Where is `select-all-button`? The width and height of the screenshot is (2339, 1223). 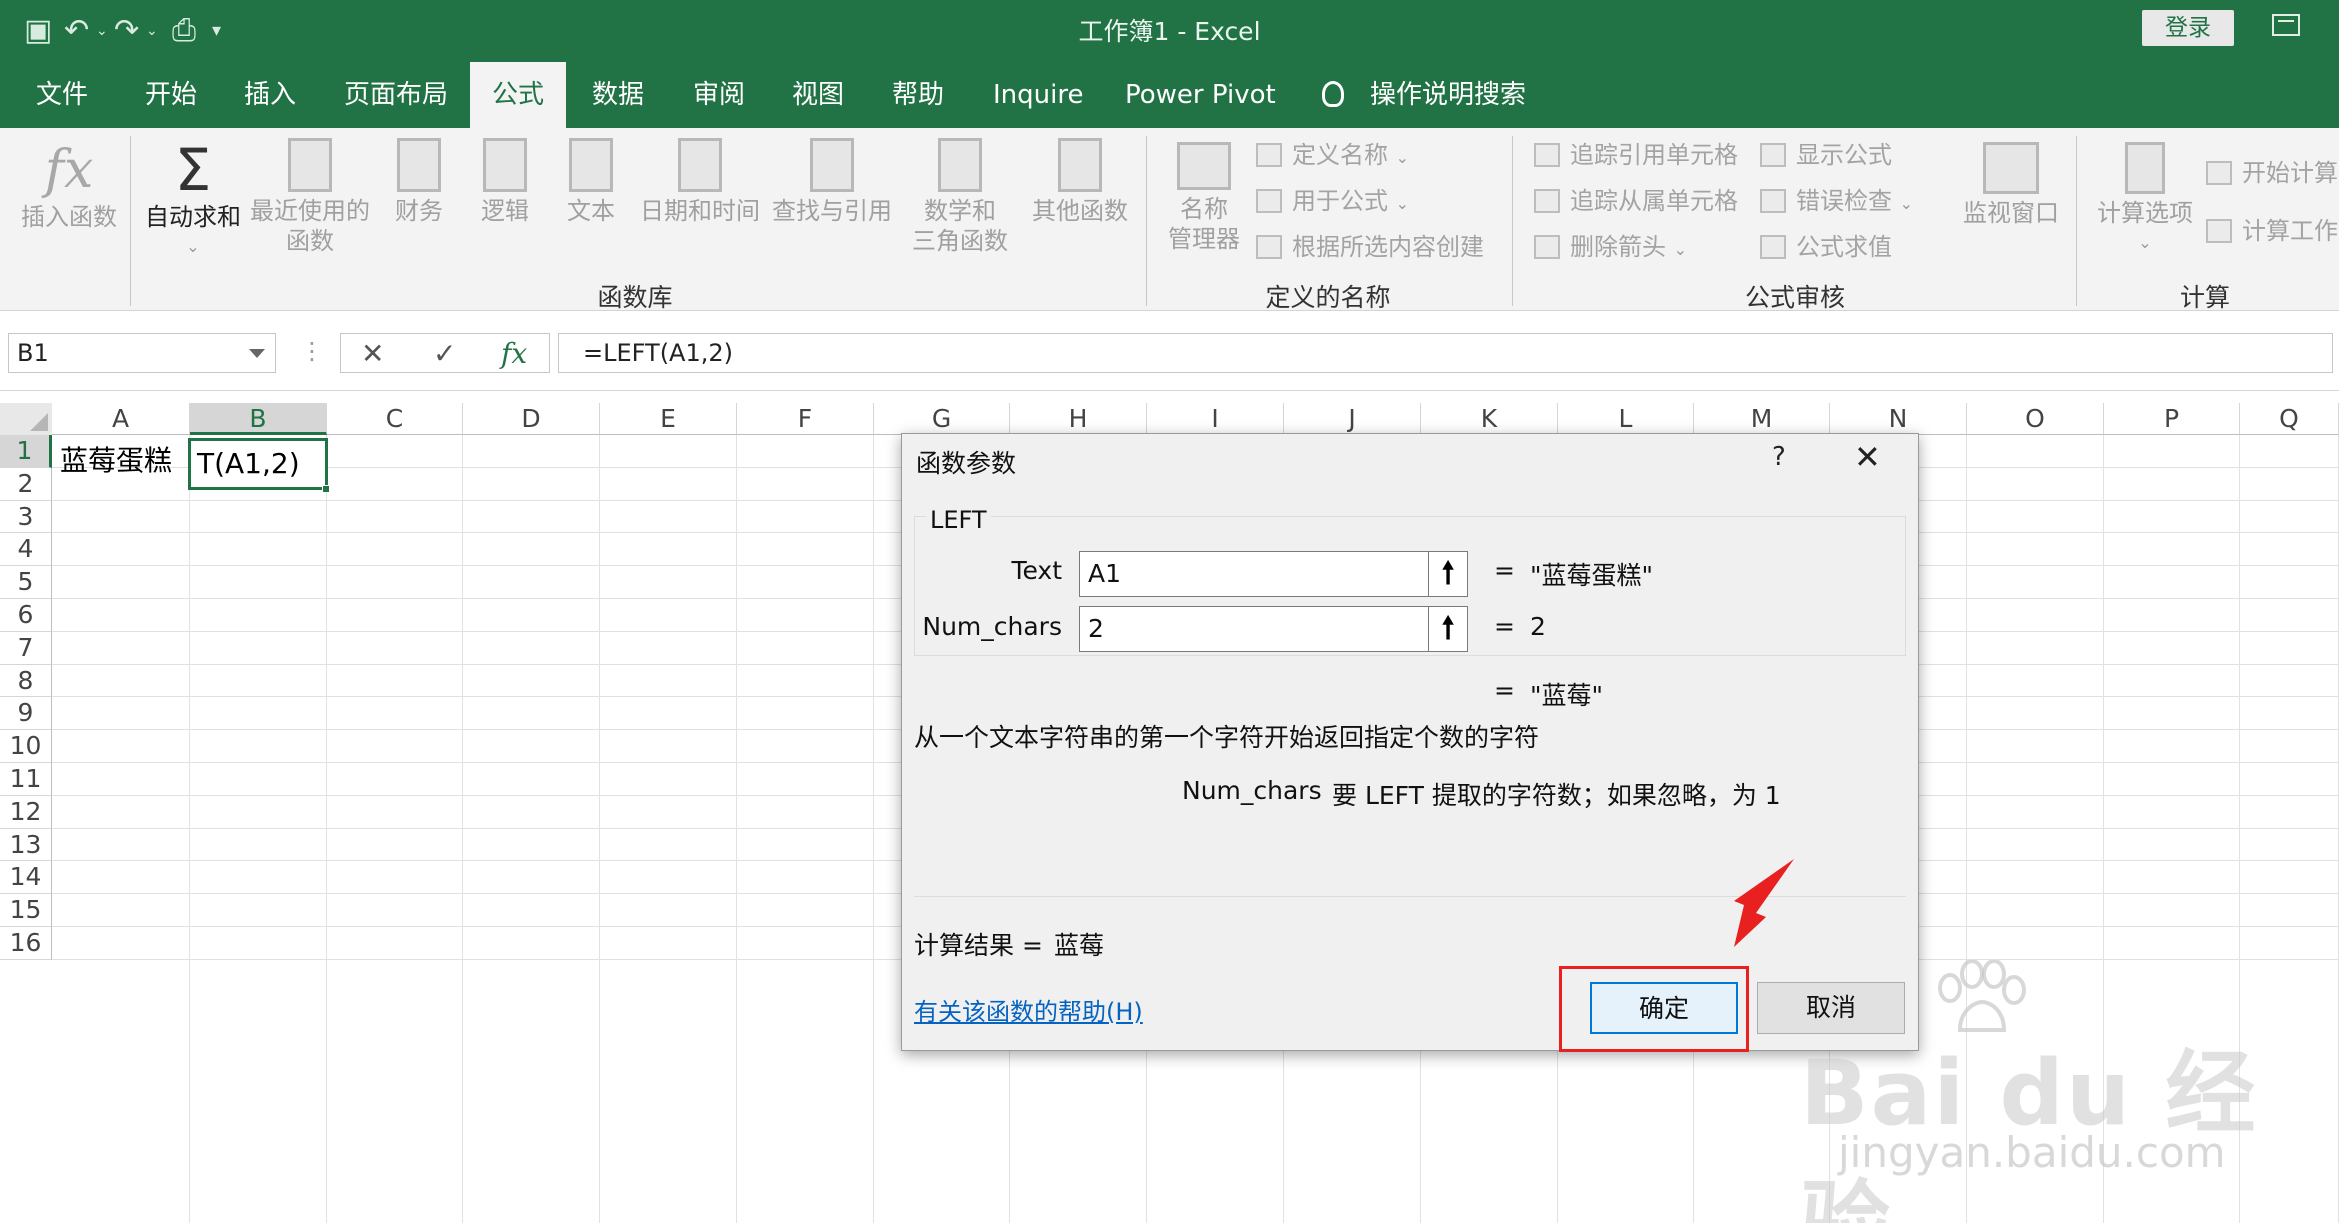 select-all-button is located at coordinates (26, 419).